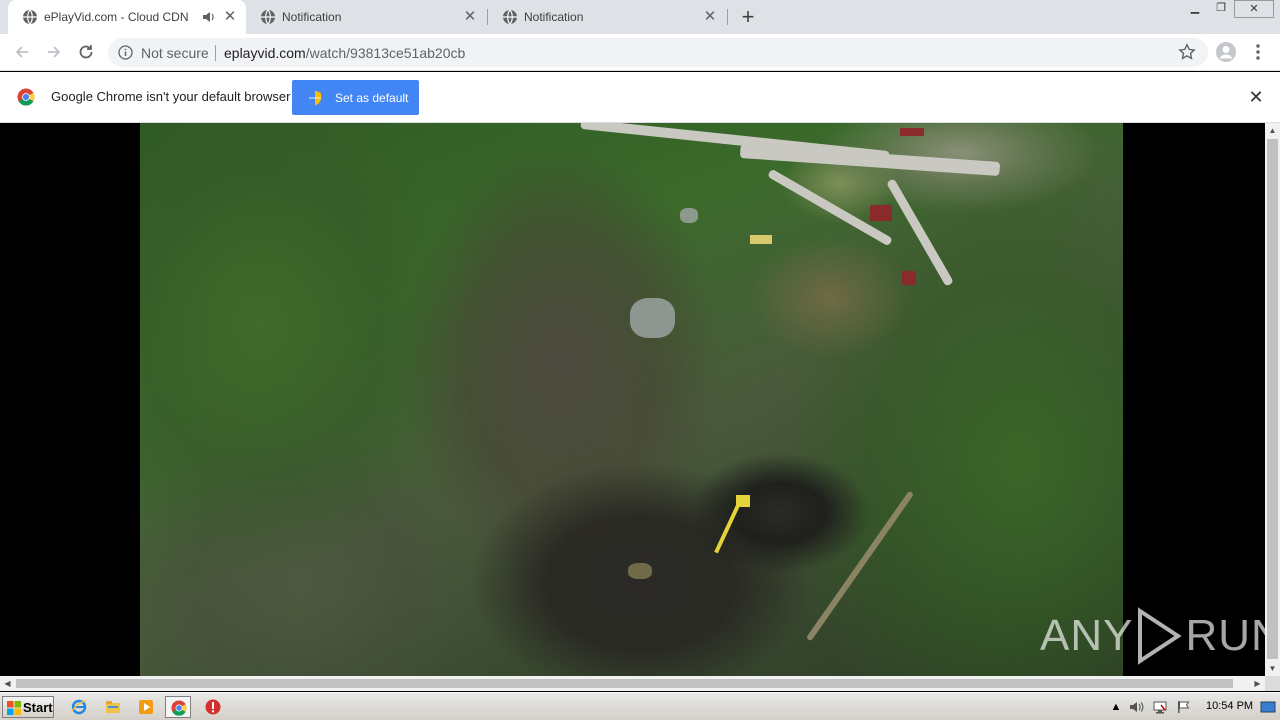  I want to click on internet-explorer-button, so click(79, 707).